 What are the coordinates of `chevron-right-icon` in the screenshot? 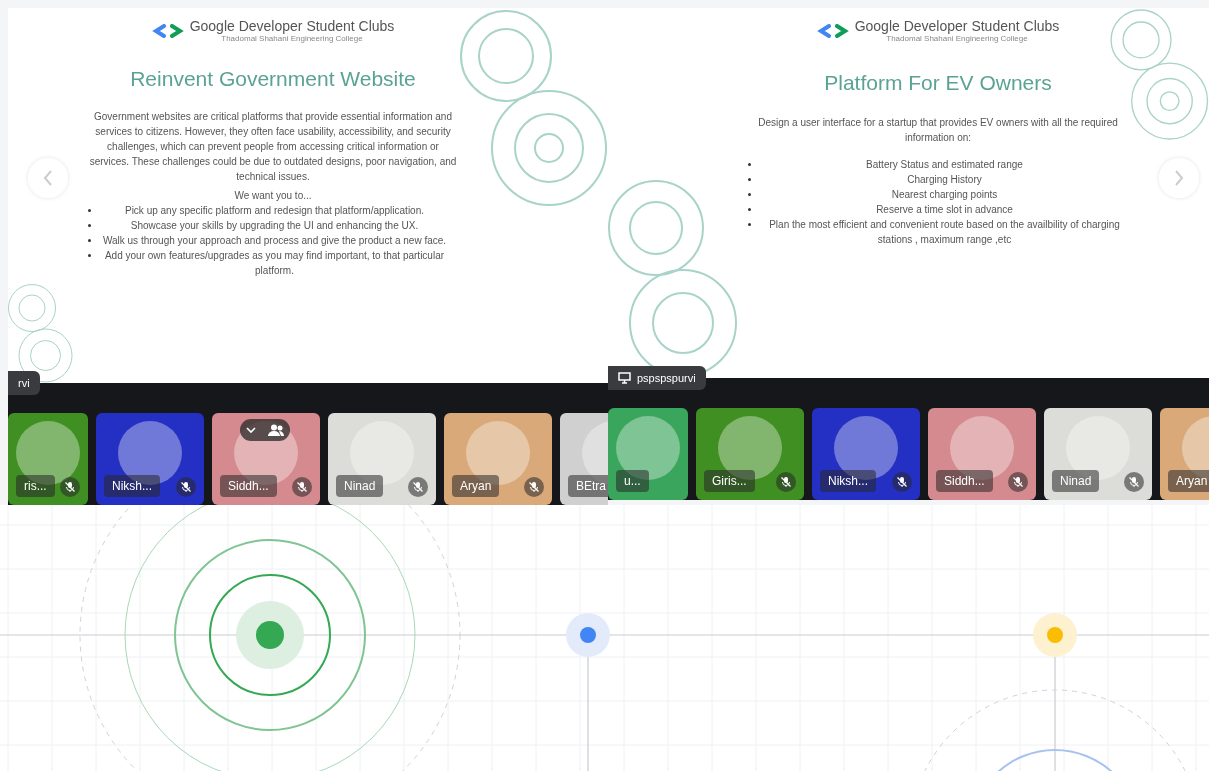 It's located at (1179, 178).